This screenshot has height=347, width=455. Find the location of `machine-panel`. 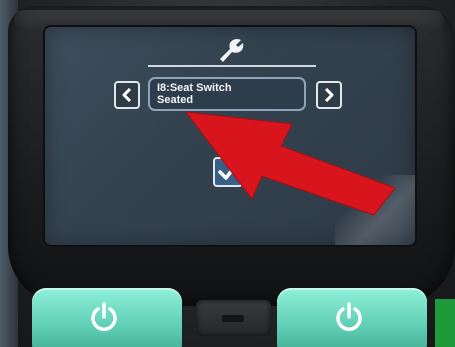

machine-panel is located at coordinates (445, 323).